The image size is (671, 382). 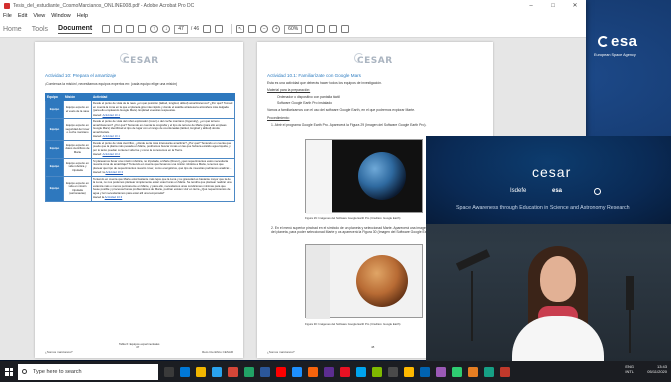 I want to click on menu-file: File, so click(x=7, y=16).